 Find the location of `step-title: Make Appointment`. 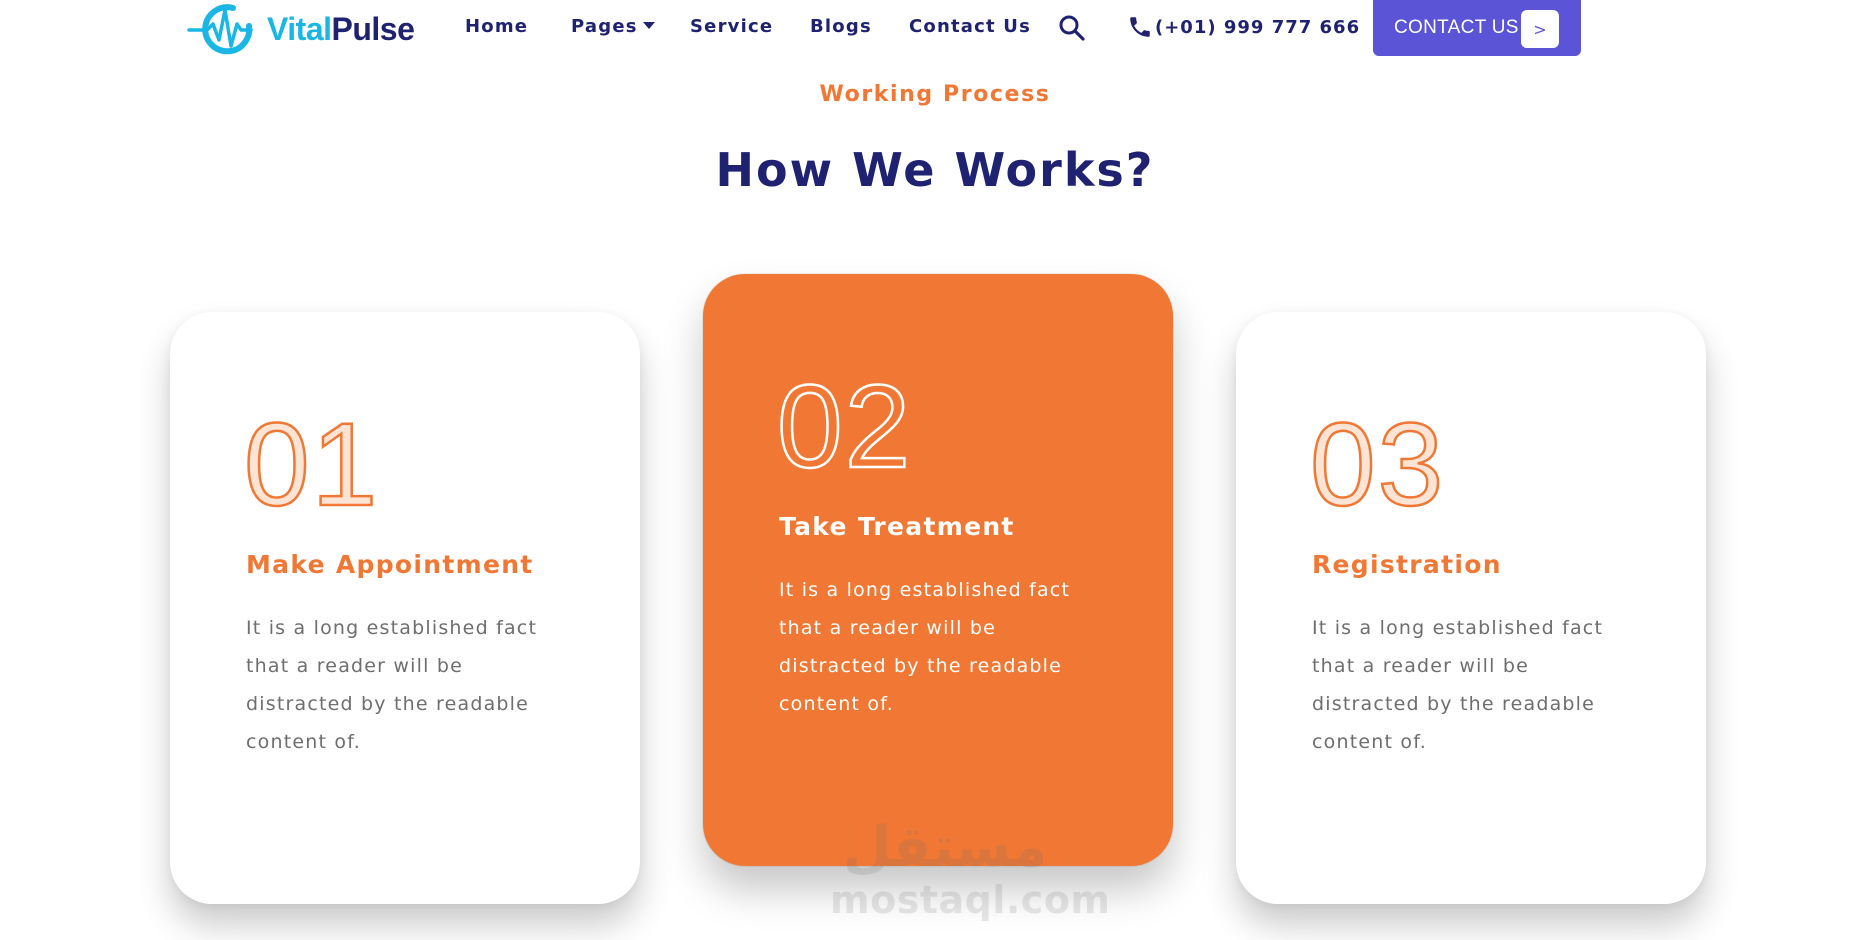

step-title: Make Appointment is located at coordinates (390, 564).